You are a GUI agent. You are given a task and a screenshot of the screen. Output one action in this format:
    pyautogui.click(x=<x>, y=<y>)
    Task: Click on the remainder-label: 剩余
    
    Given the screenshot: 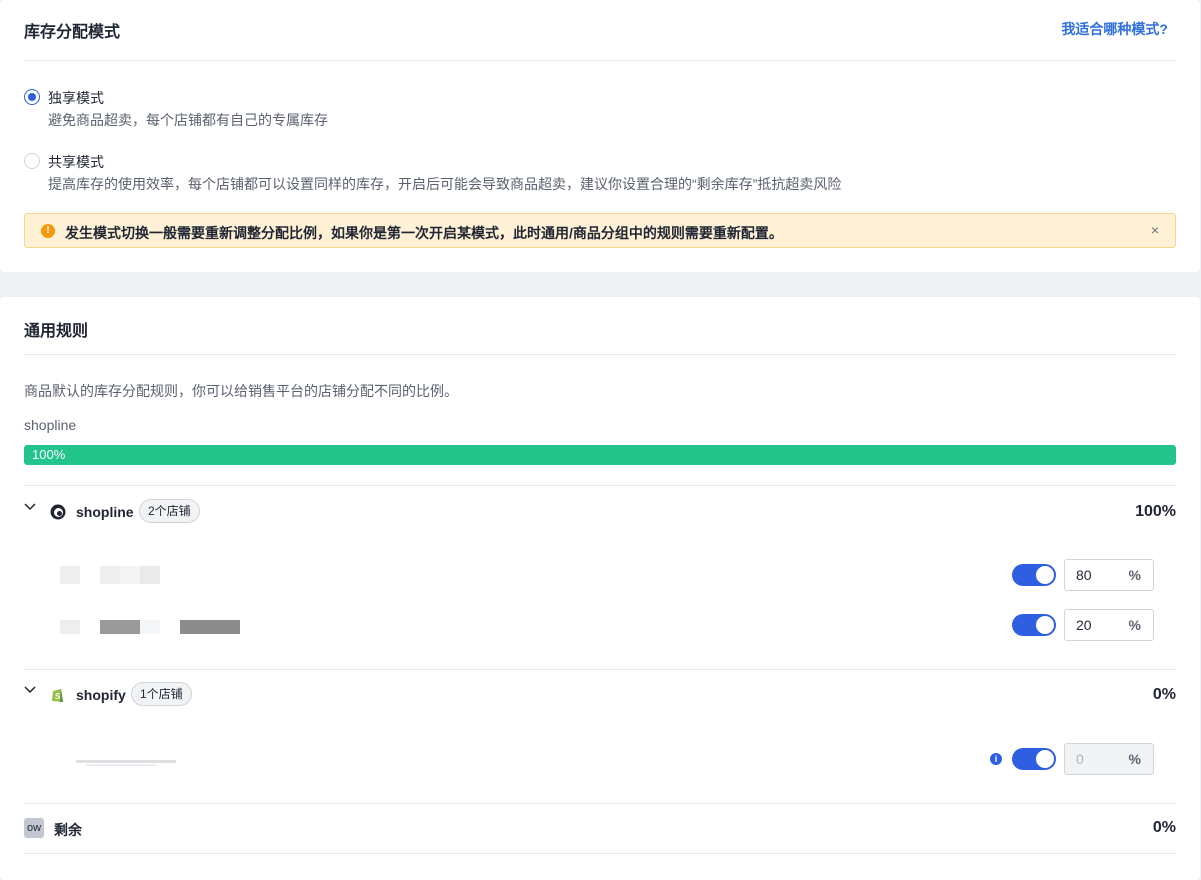 What is the action you would take?
    pyautogui.click(x=68, y=830)
    